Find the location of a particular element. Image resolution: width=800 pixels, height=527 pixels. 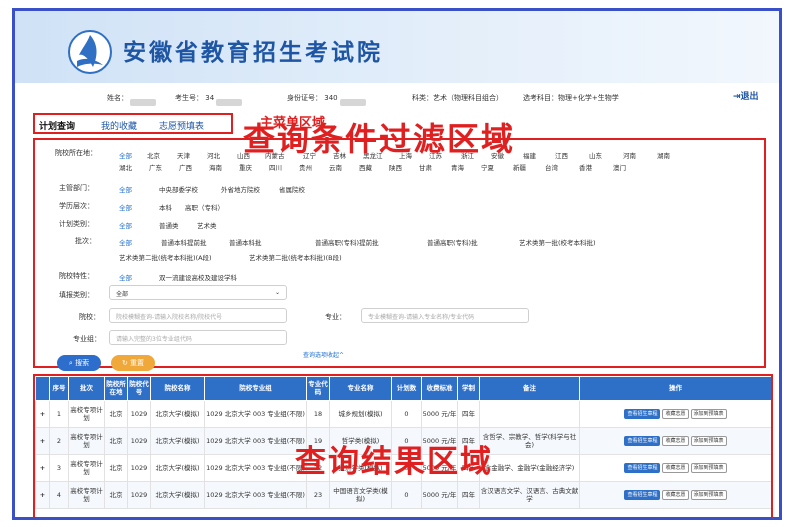

column-header: 院校所在地 is located at coordinates (116, 388).